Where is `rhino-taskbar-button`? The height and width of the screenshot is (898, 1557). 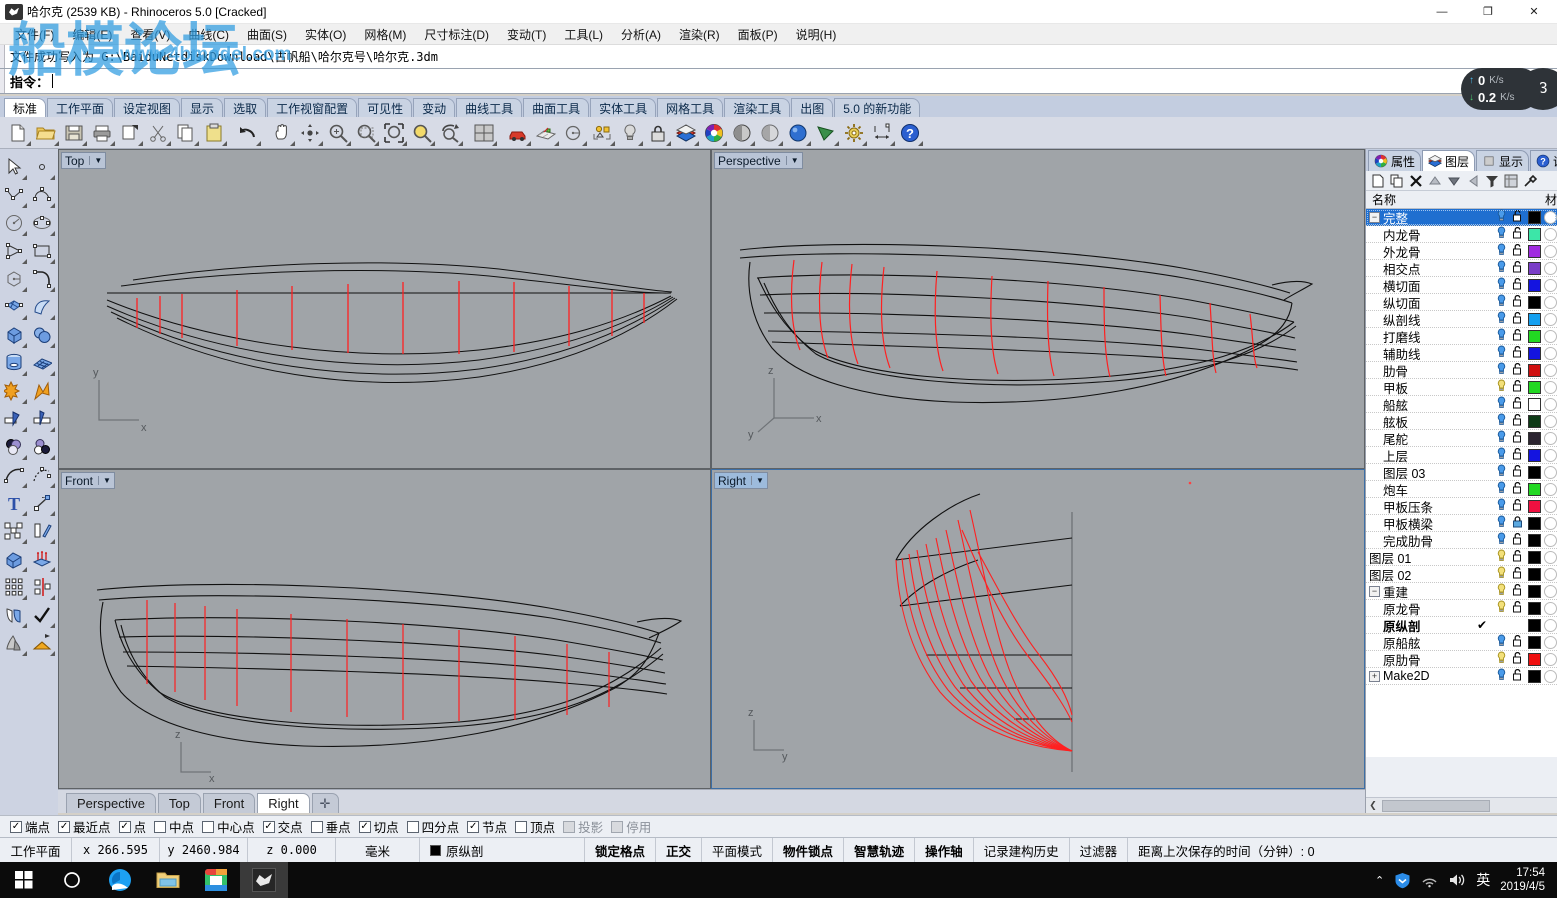
rhino-taskbar-button is located at coordinates (264, 880).